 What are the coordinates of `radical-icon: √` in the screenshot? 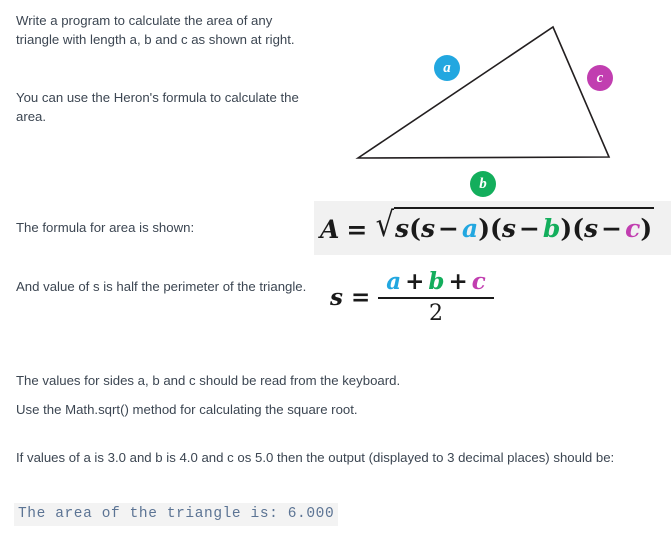 It's located at (385, 225).